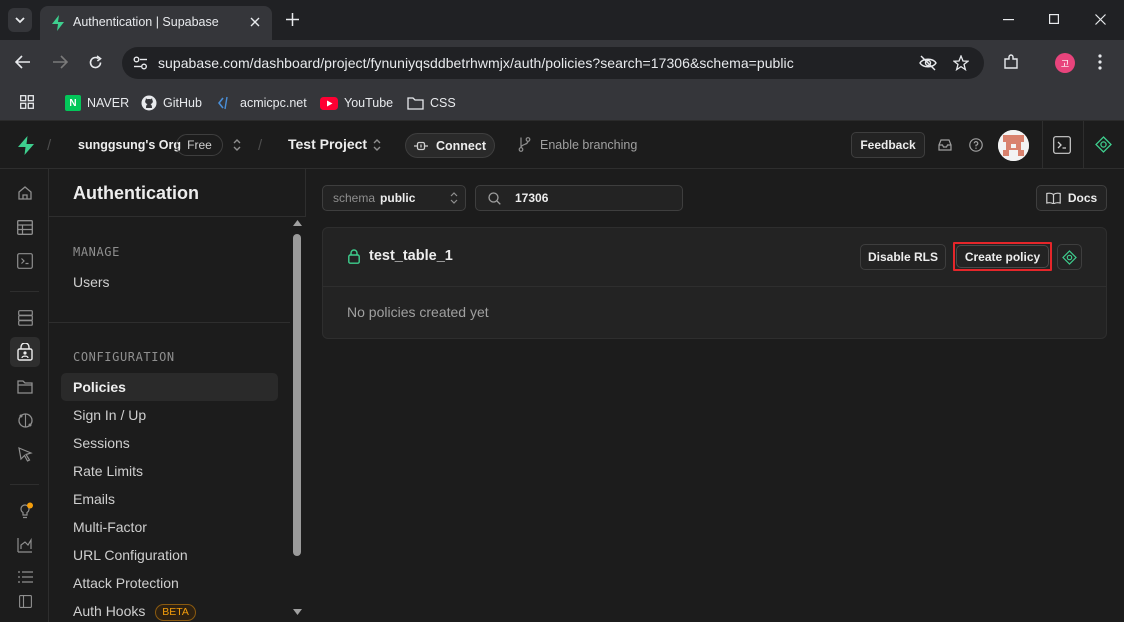 The height and width of the screenshot is (622, 1124). I want to click on extensions-icon, so click(1011, 62).